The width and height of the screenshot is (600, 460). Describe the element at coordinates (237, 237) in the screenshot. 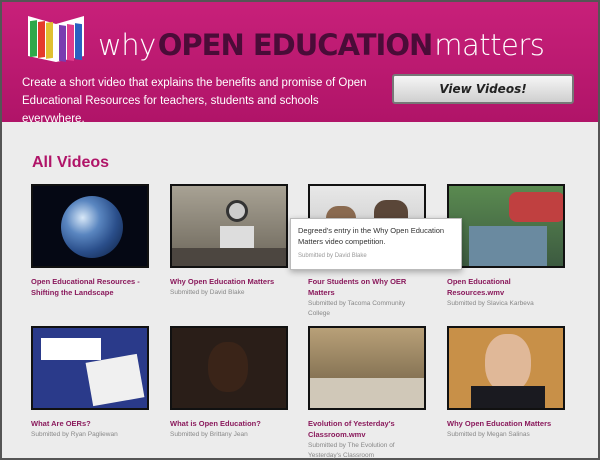

I see `stage-box-image` at that location.